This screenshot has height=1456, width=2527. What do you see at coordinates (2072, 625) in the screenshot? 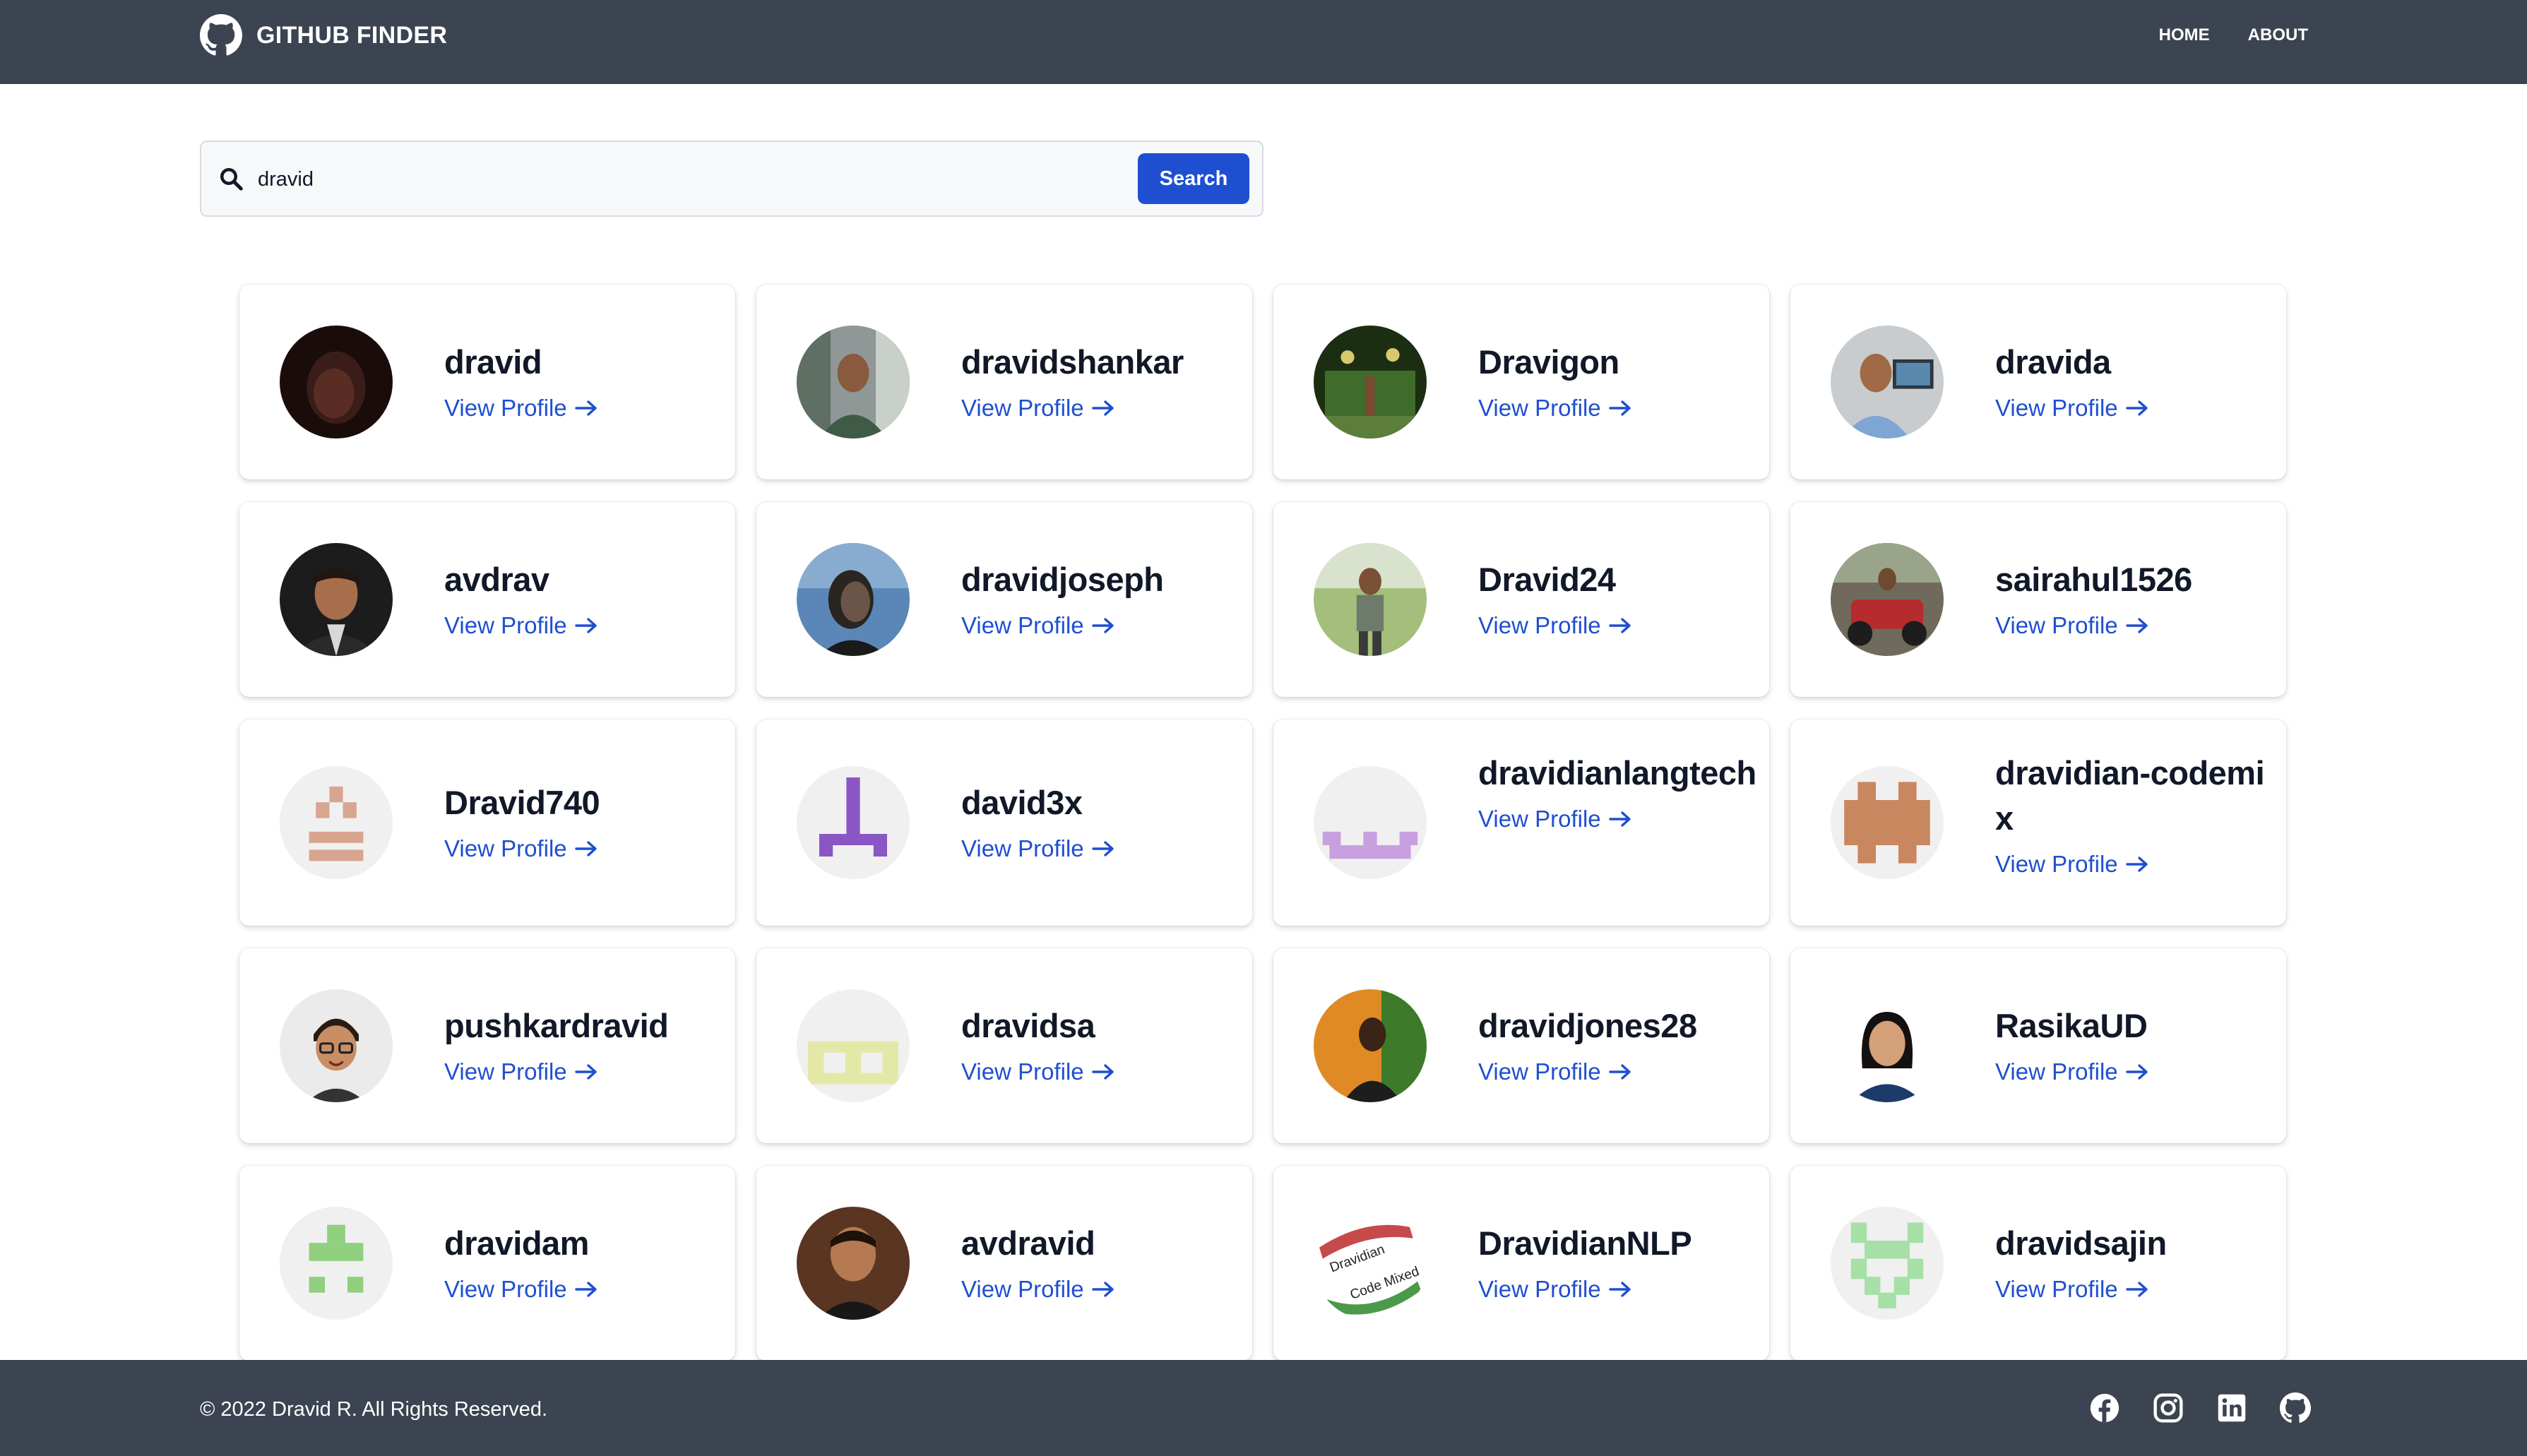
I see `view-profile-link-sairahul1526: View Profile` at bounding box center [2072, 625].